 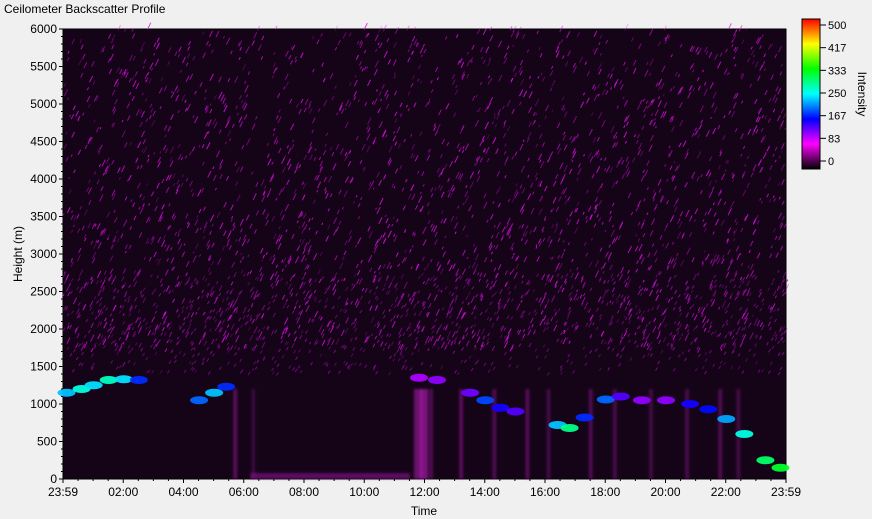 What do you see at coordinates (837, 49) in the screenshot?
I see `colorbar-tick-label: 417` at bounding box center [837, 49].